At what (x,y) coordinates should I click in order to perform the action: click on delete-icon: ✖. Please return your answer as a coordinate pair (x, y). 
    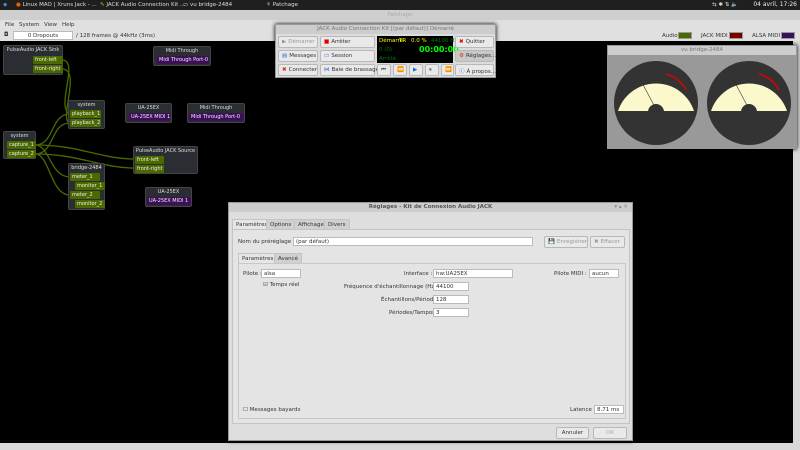
    Looking at the image, I should click on (596, 242).